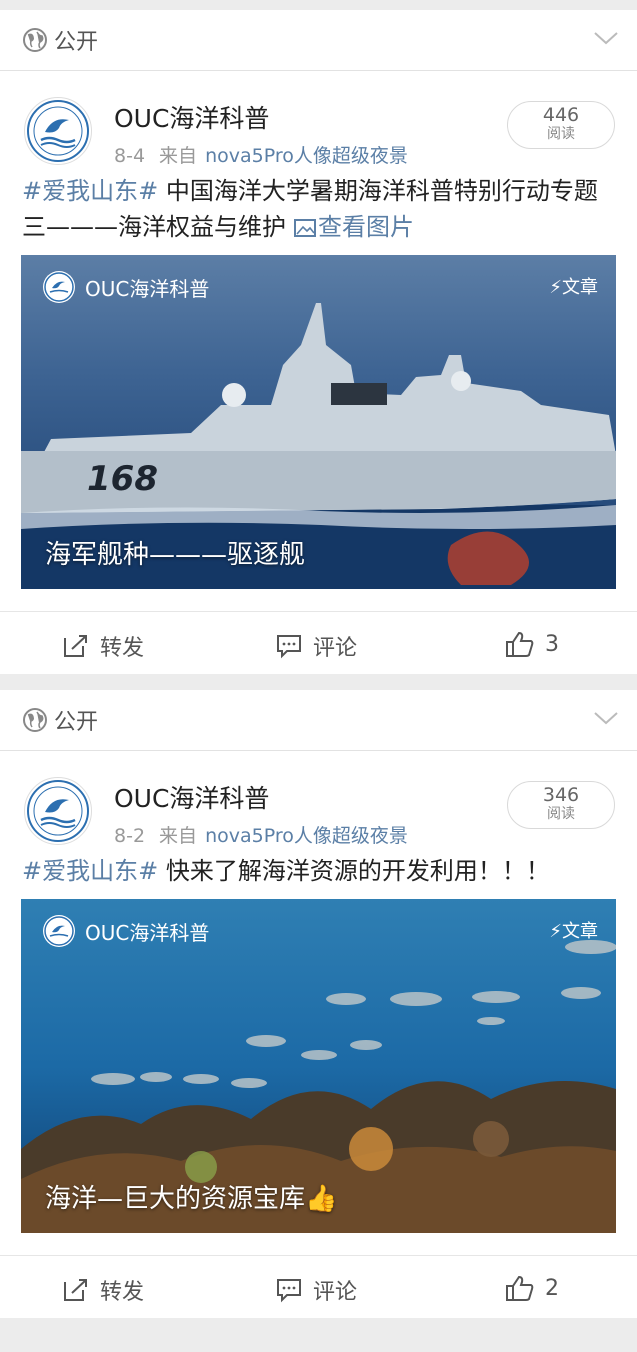 The width and height of the screenshot is (637, 1352). Describe the element at coordinates (130, 156) in the screenshot. I see `post-date: 8-4` at that location.